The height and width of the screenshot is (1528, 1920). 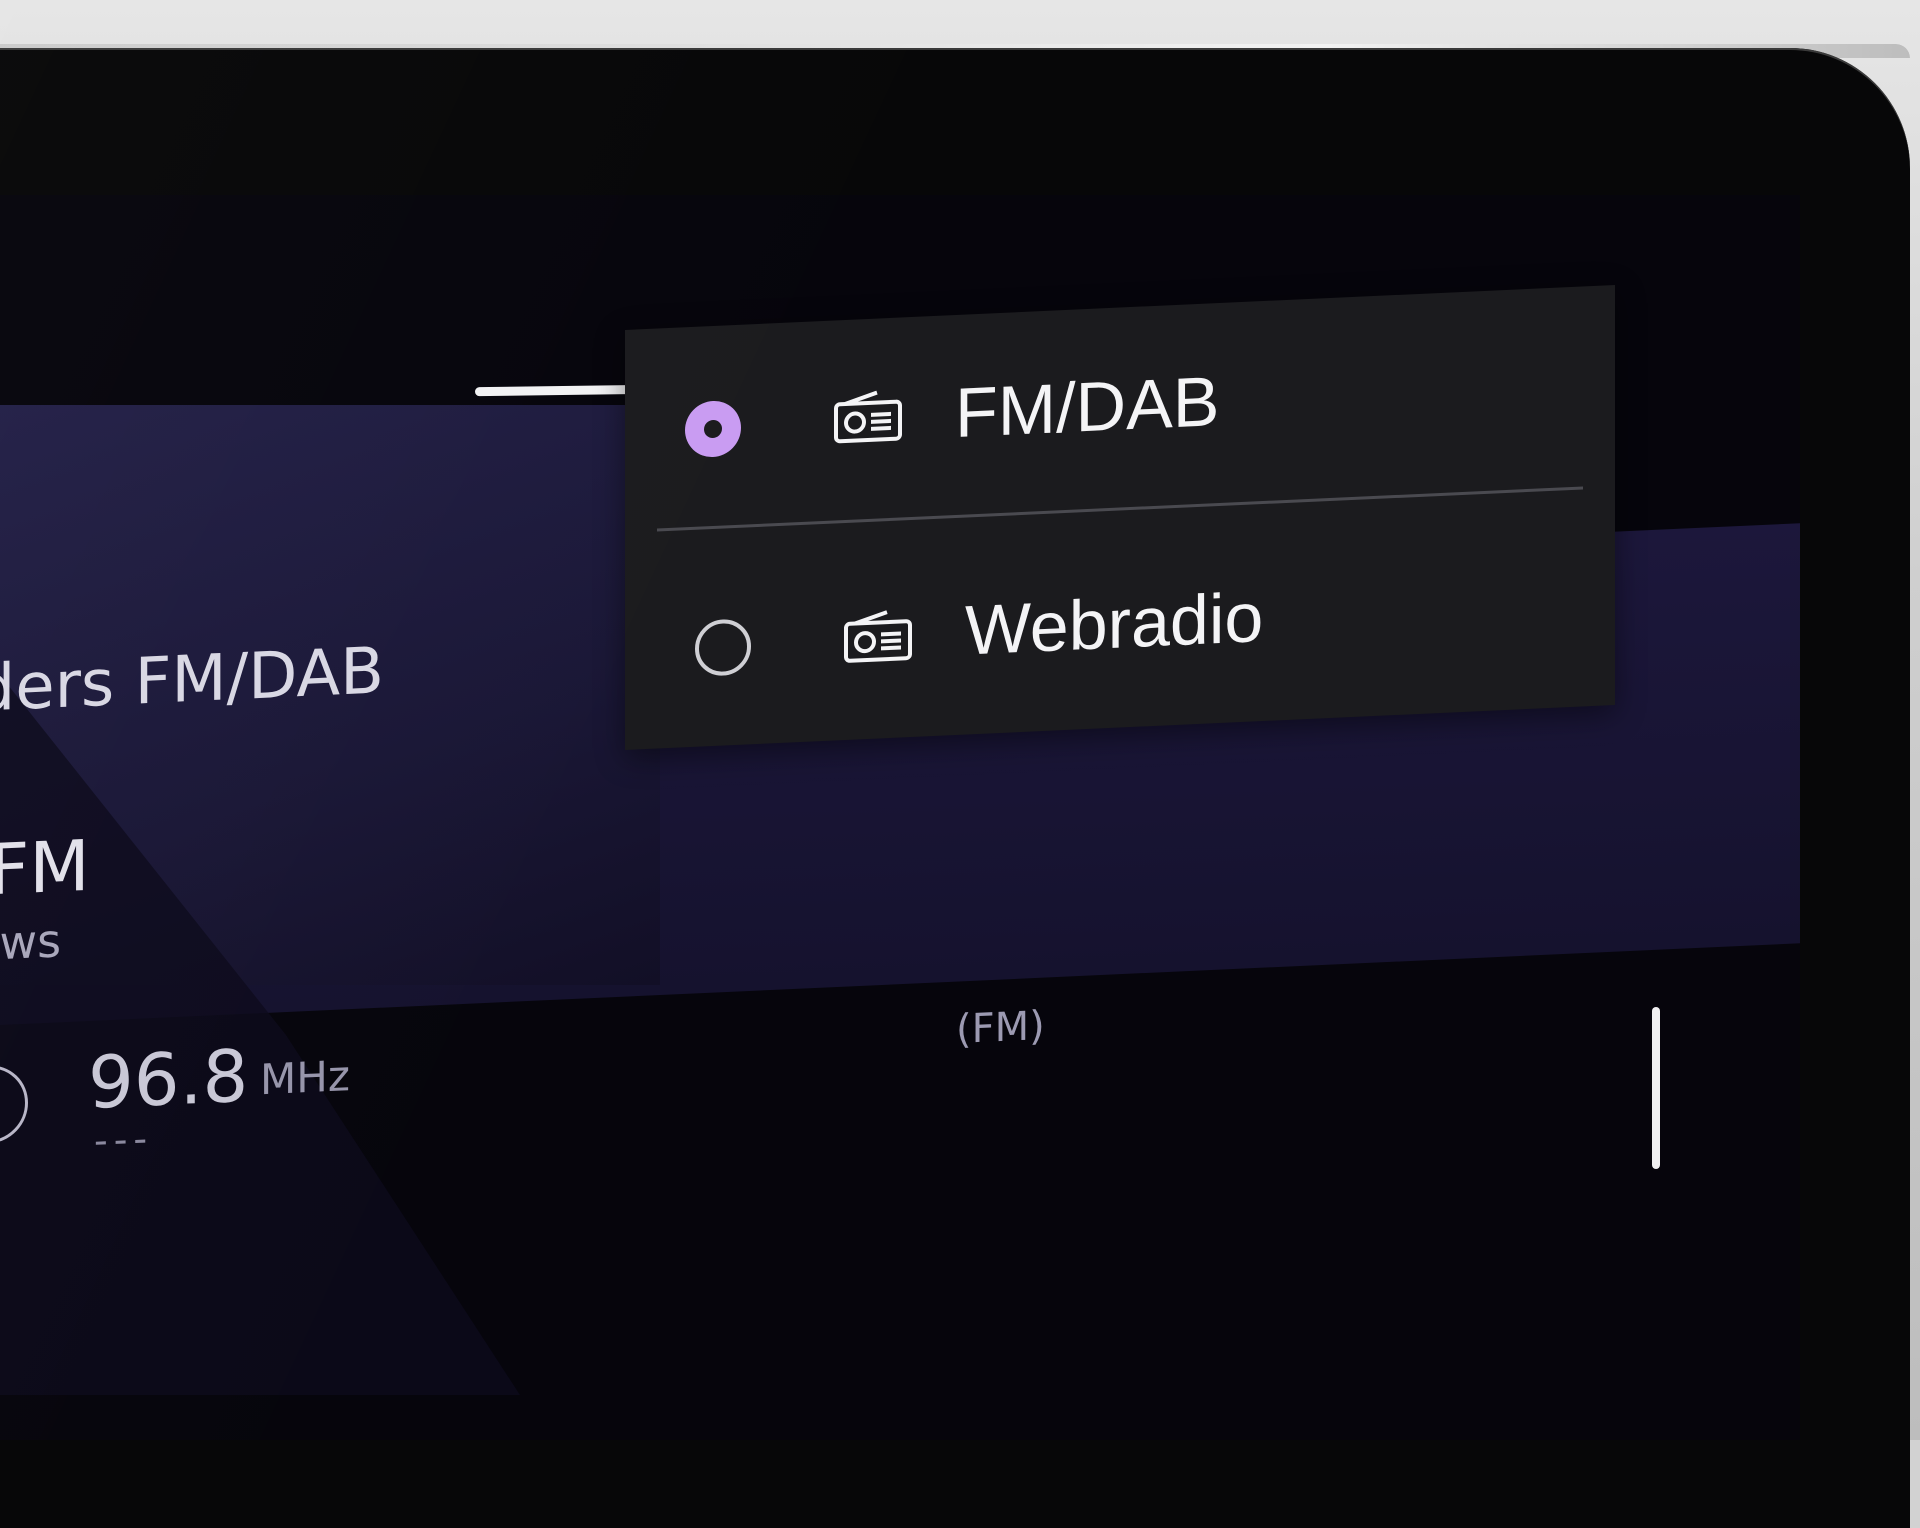 I want to click on station-name-text: ckFM, so click(x=45, y=869).